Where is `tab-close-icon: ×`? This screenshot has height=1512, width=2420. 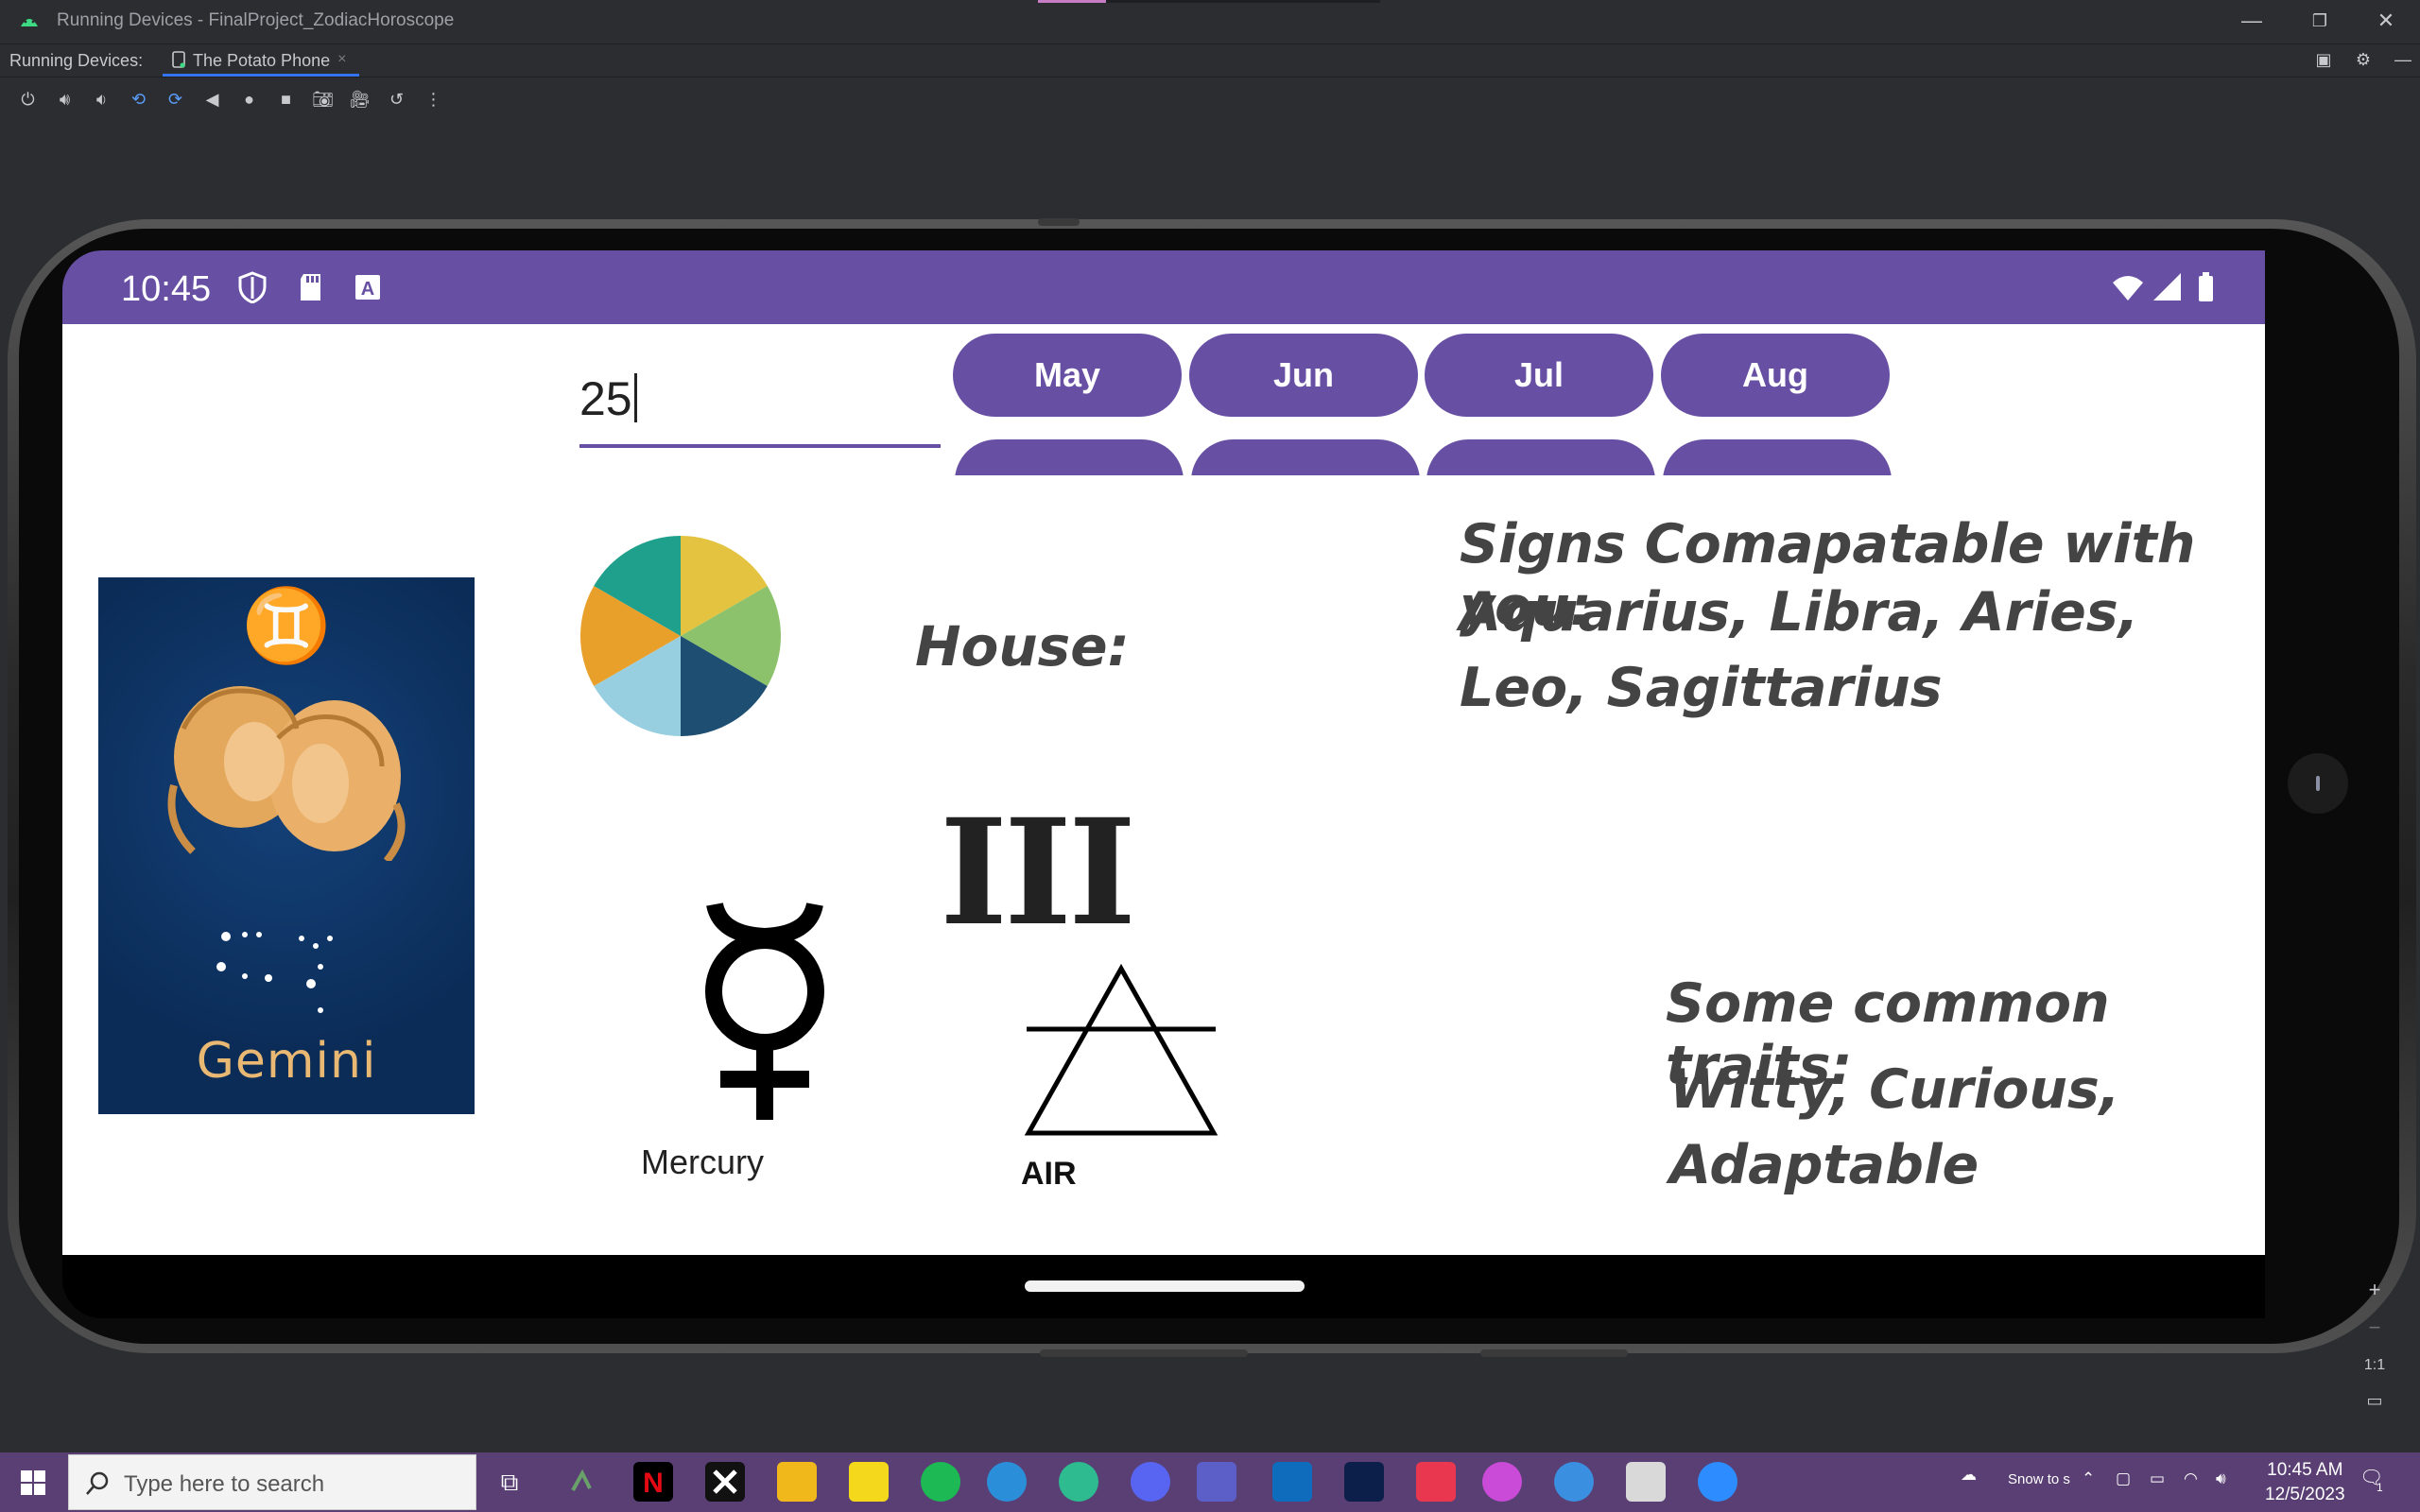 tab-close-icon: × is located at coordinates (341, 62).